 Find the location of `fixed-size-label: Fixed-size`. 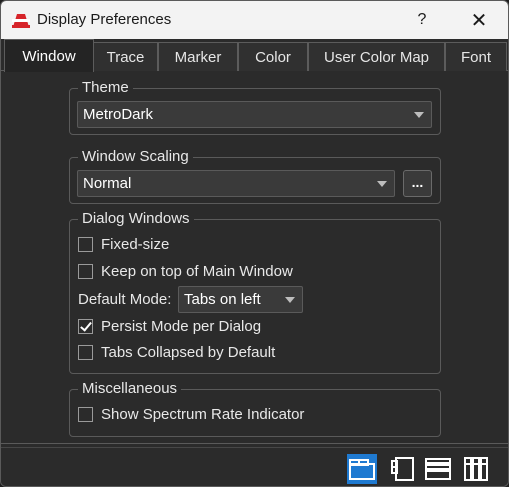

fixed-size-label: Fixed-size is located at coordinates (135, 244).